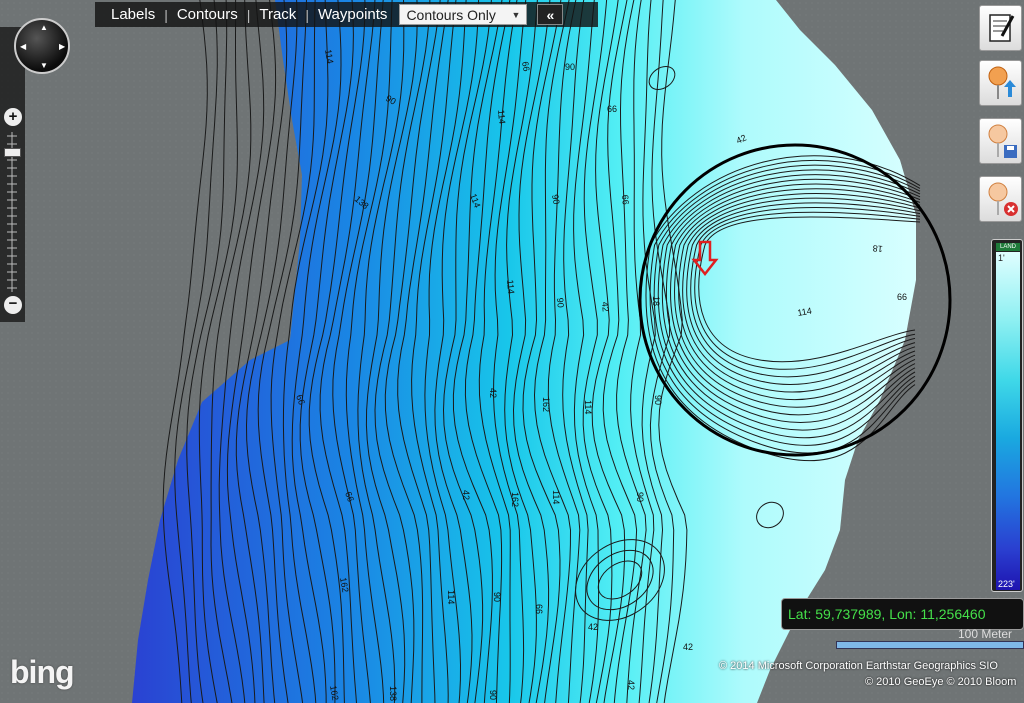 Image resolution: width=1024 pixels, height=703 pixels. I want to click on attribution-line: © 2010 GeoEye © 2010 Bloom, so click(941, 682).